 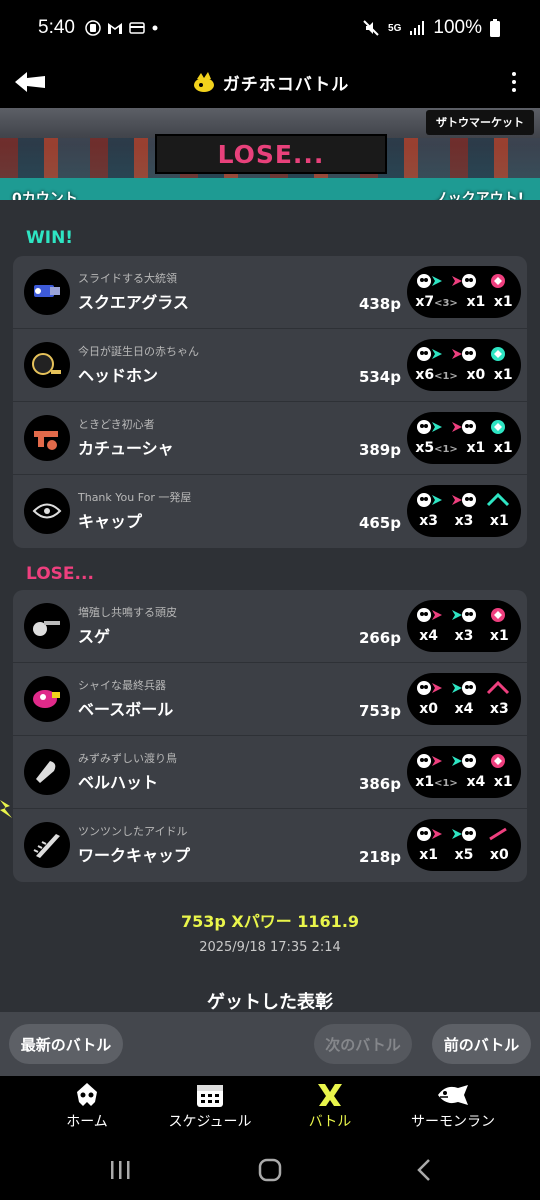 I want to click on stat-values: x3 x3 x1, so click(x=464, y=523).